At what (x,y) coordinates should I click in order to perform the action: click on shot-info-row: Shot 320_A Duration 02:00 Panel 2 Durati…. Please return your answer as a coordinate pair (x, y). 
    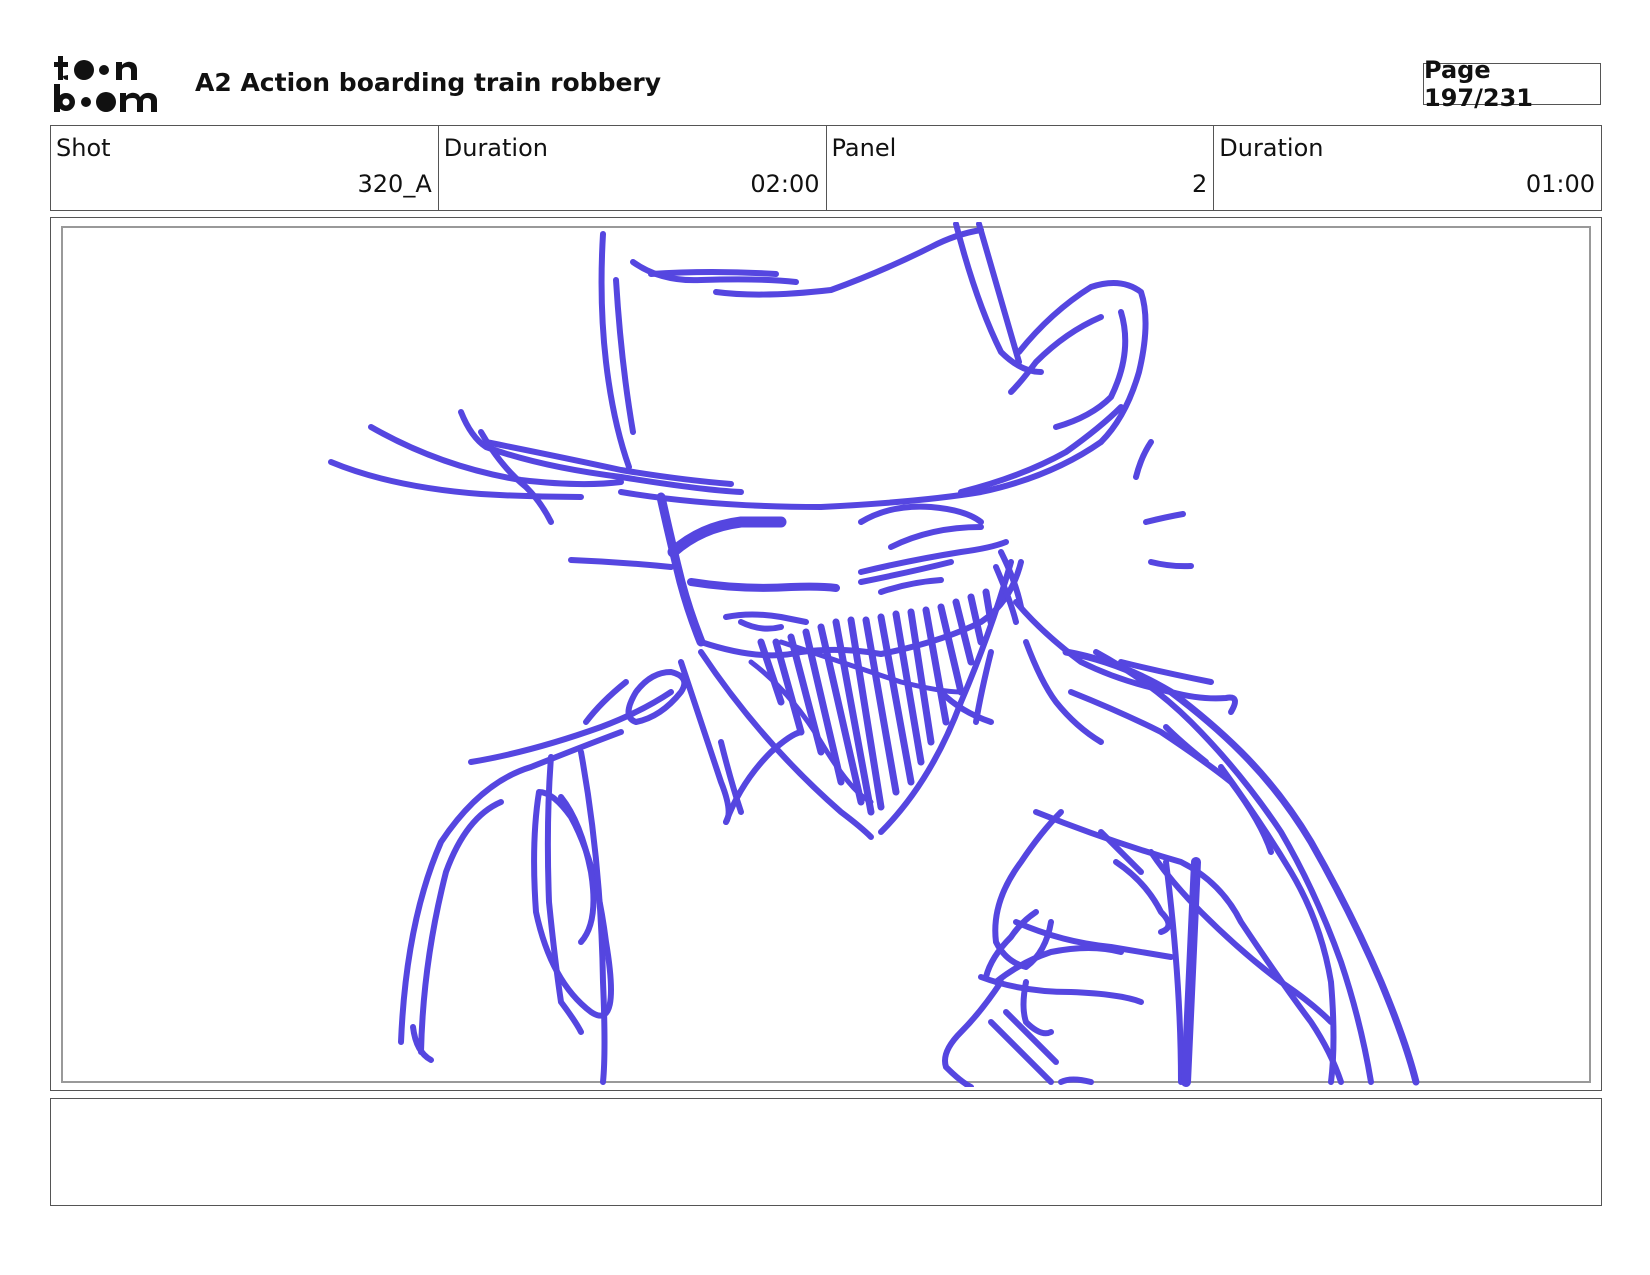
    Looking at the image, I should click on (826, 168).